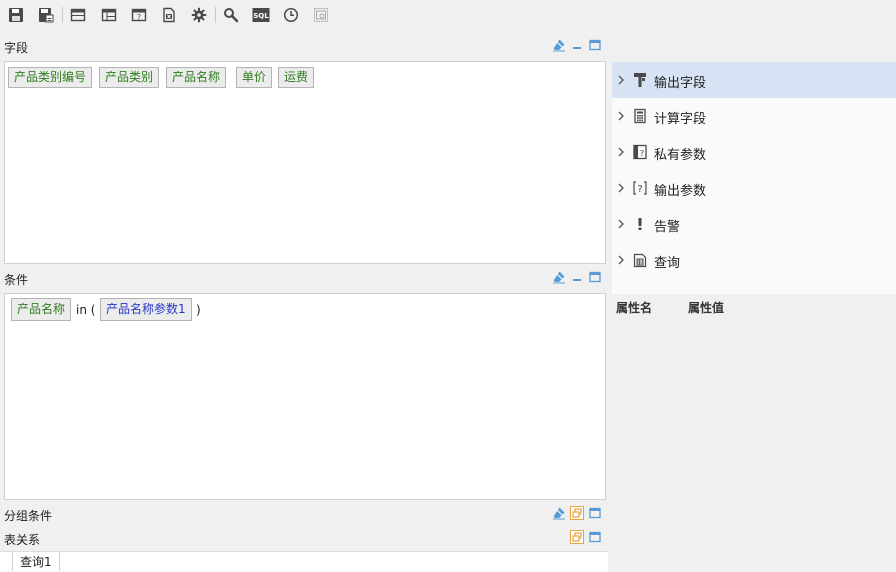 The image size is (896, 572). What do you see at coordinates (304, 46) in the screenshot?
I see `fields-header: 字段` at bounding box center [304, 46].